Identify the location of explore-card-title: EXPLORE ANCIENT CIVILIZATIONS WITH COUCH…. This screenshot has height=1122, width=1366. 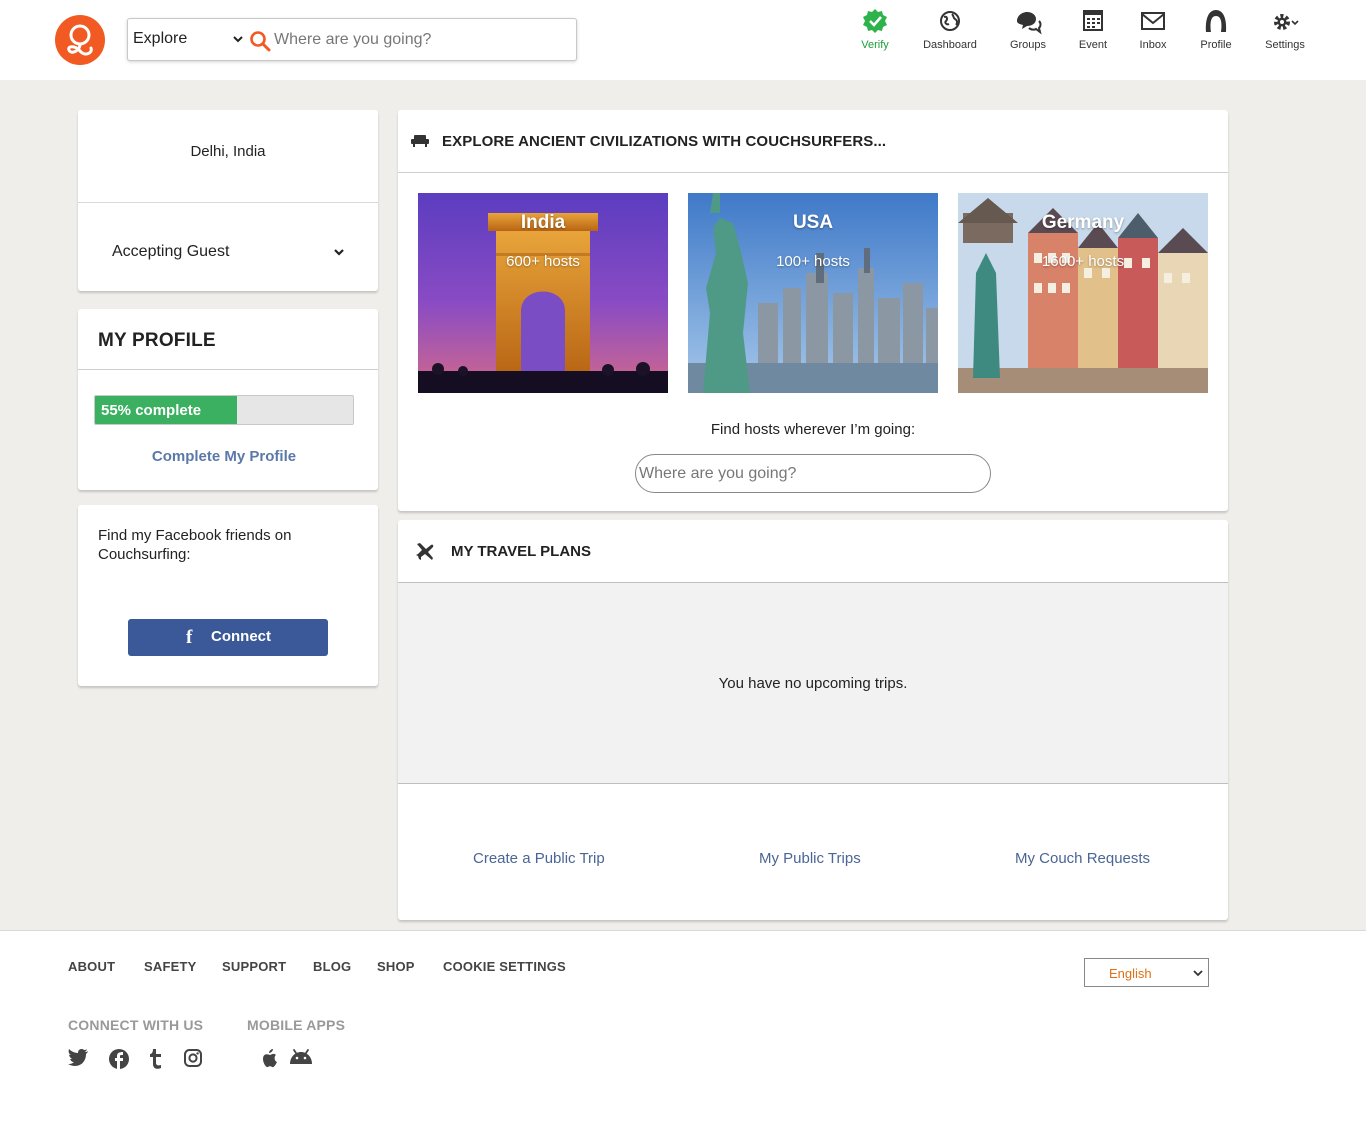
(664, 141).